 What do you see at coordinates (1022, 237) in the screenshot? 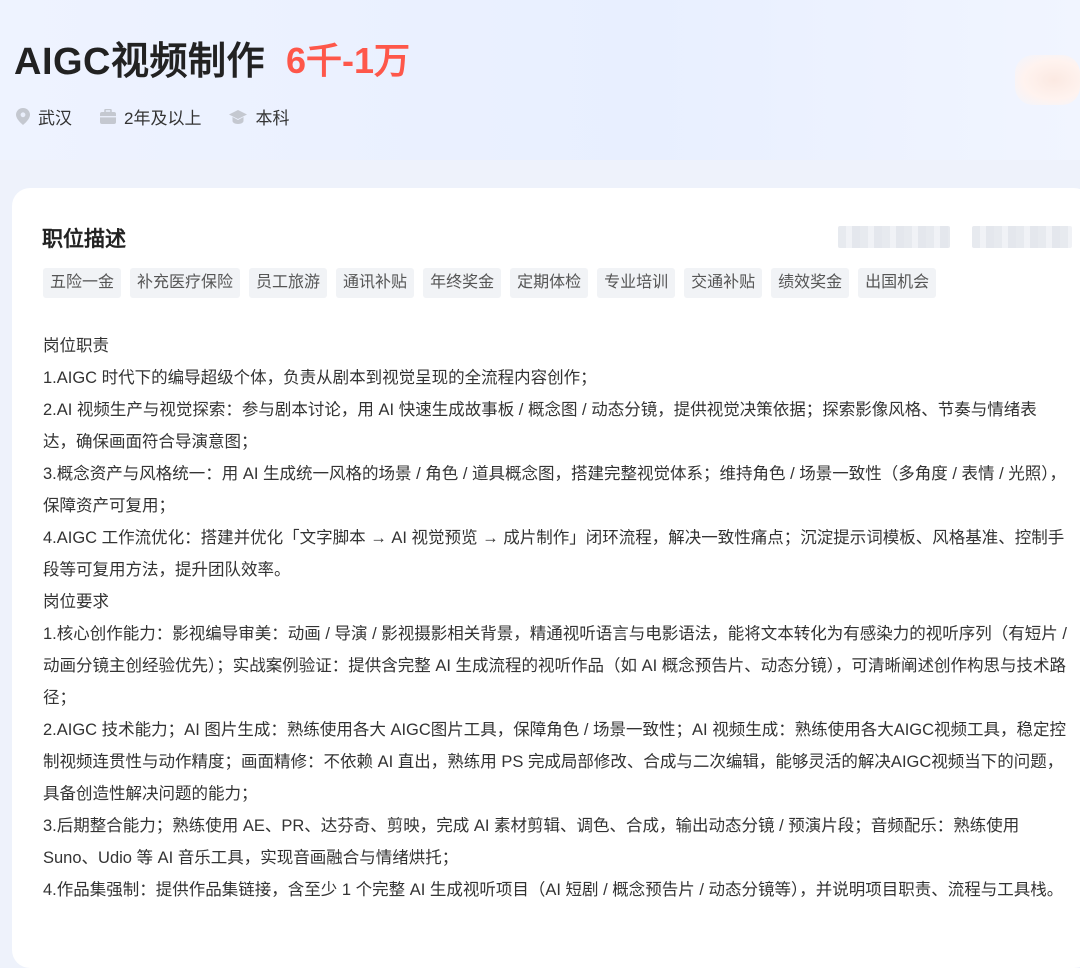
I see `blurred-text-right` at bounding box center [1022, 237].